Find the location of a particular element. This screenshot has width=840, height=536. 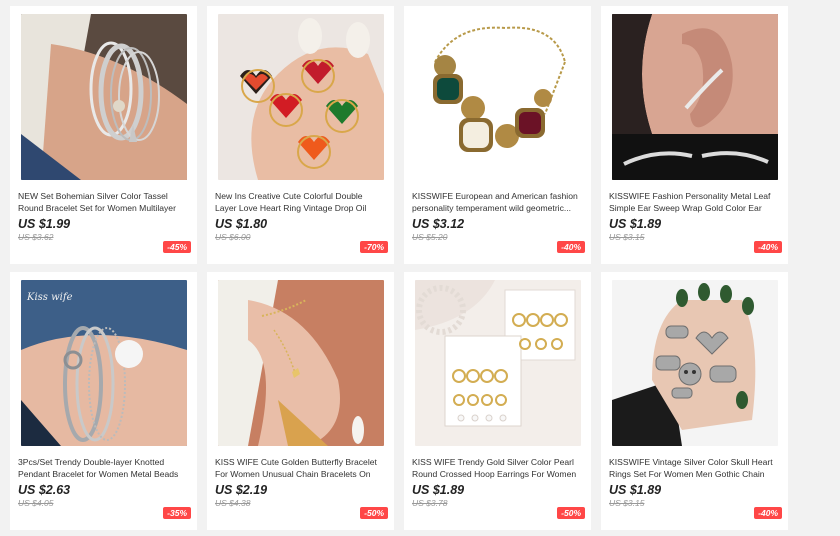

watermark-text: Kiss wife is located at coordinates (49, 297).